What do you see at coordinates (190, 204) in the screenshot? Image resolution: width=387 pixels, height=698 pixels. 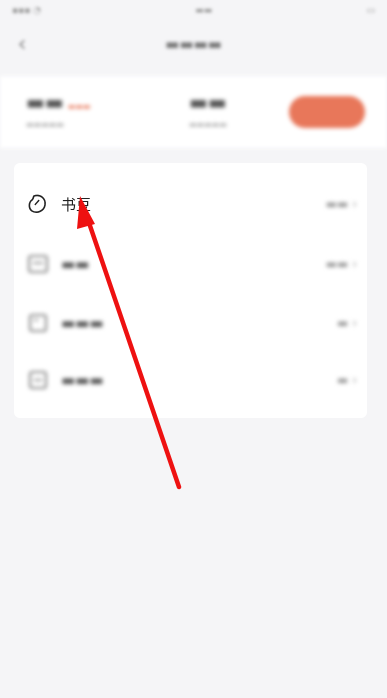 I see `list-item-shudou: 书豆 ▬▬ ›` at bounding box center [190, 204].